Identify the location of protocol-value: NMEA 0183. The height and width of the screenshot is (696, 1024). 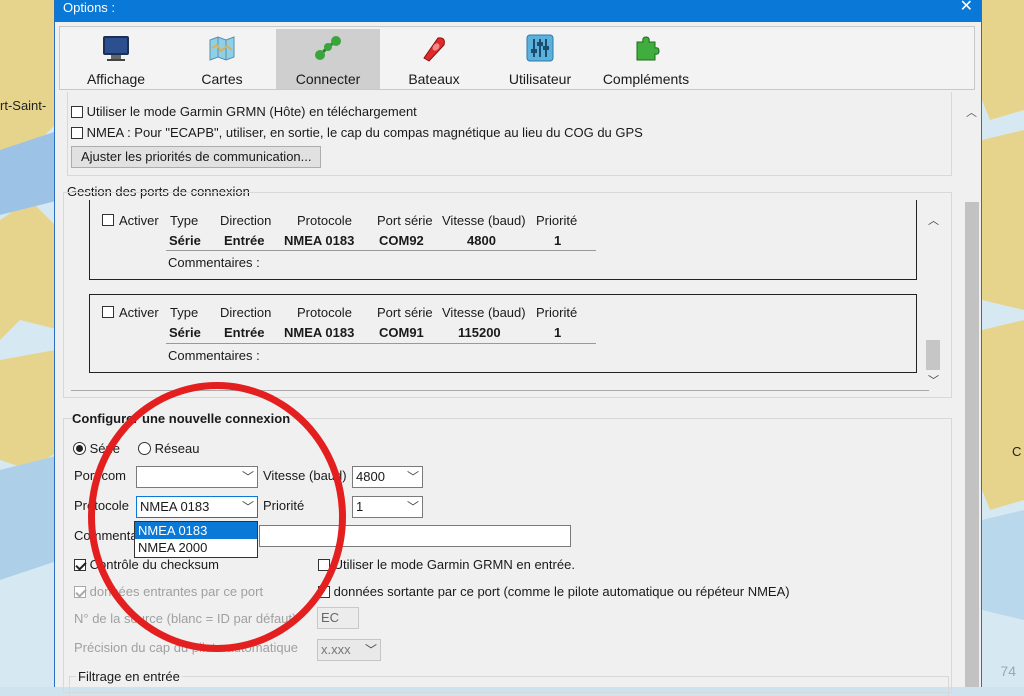
(175, 506).